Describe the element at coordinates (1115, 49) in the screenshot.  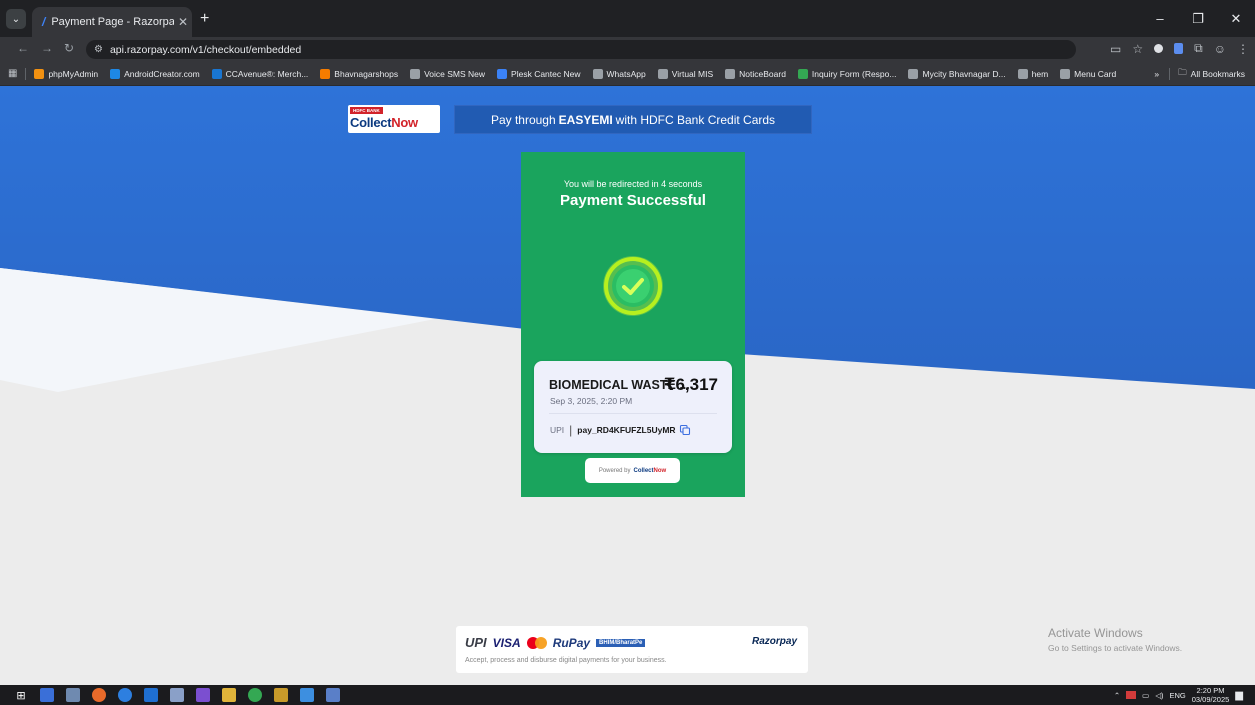
I see `reading-mode-icon: ▭` at that location.